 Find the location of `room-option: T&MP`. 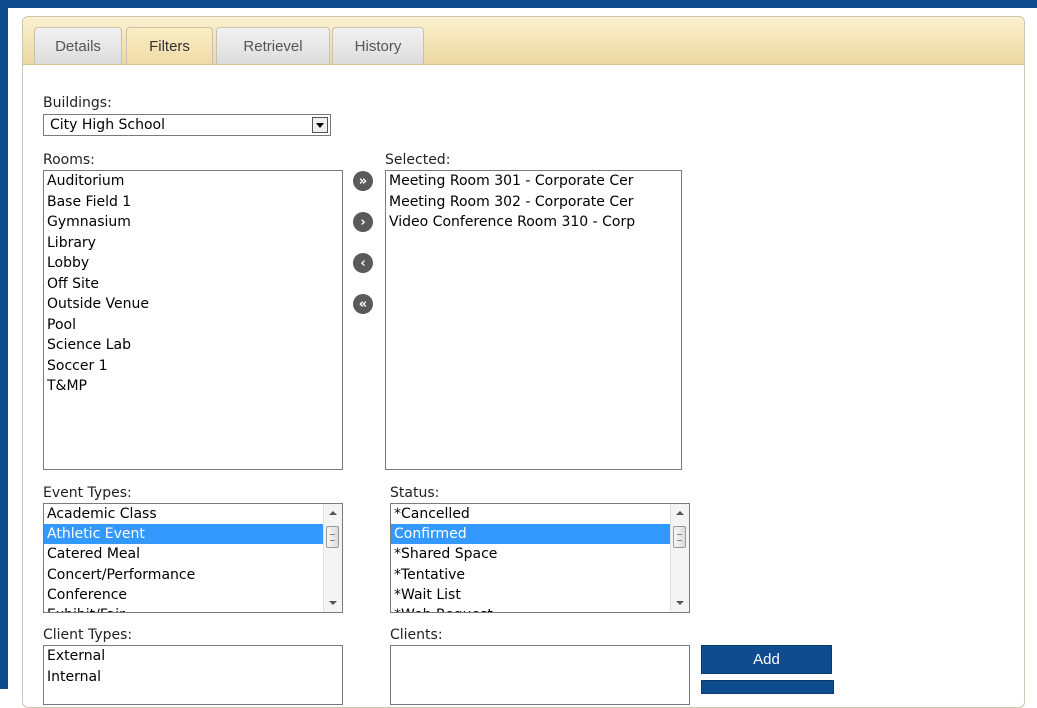

room-option: T&MP is located at coordinates (193, 386).